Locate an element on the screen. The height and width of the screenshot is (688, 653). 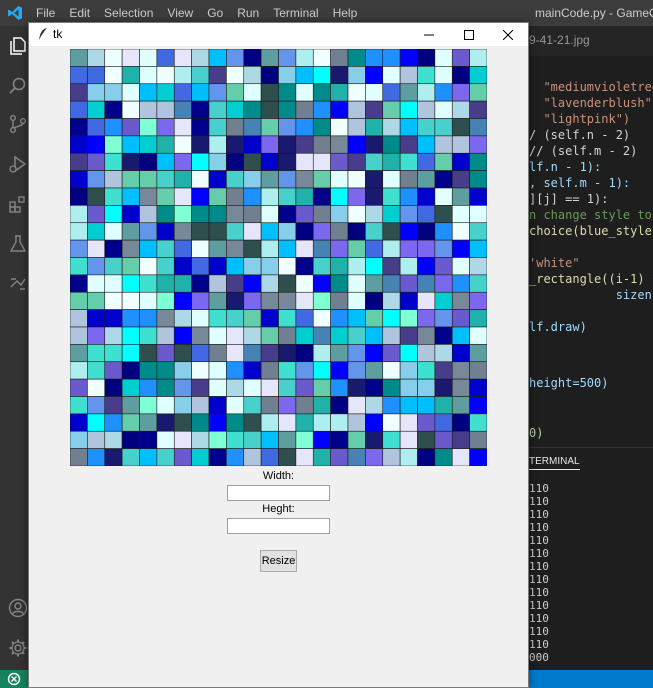
tk-titlebar: tk is located at coordinates (278, 34).